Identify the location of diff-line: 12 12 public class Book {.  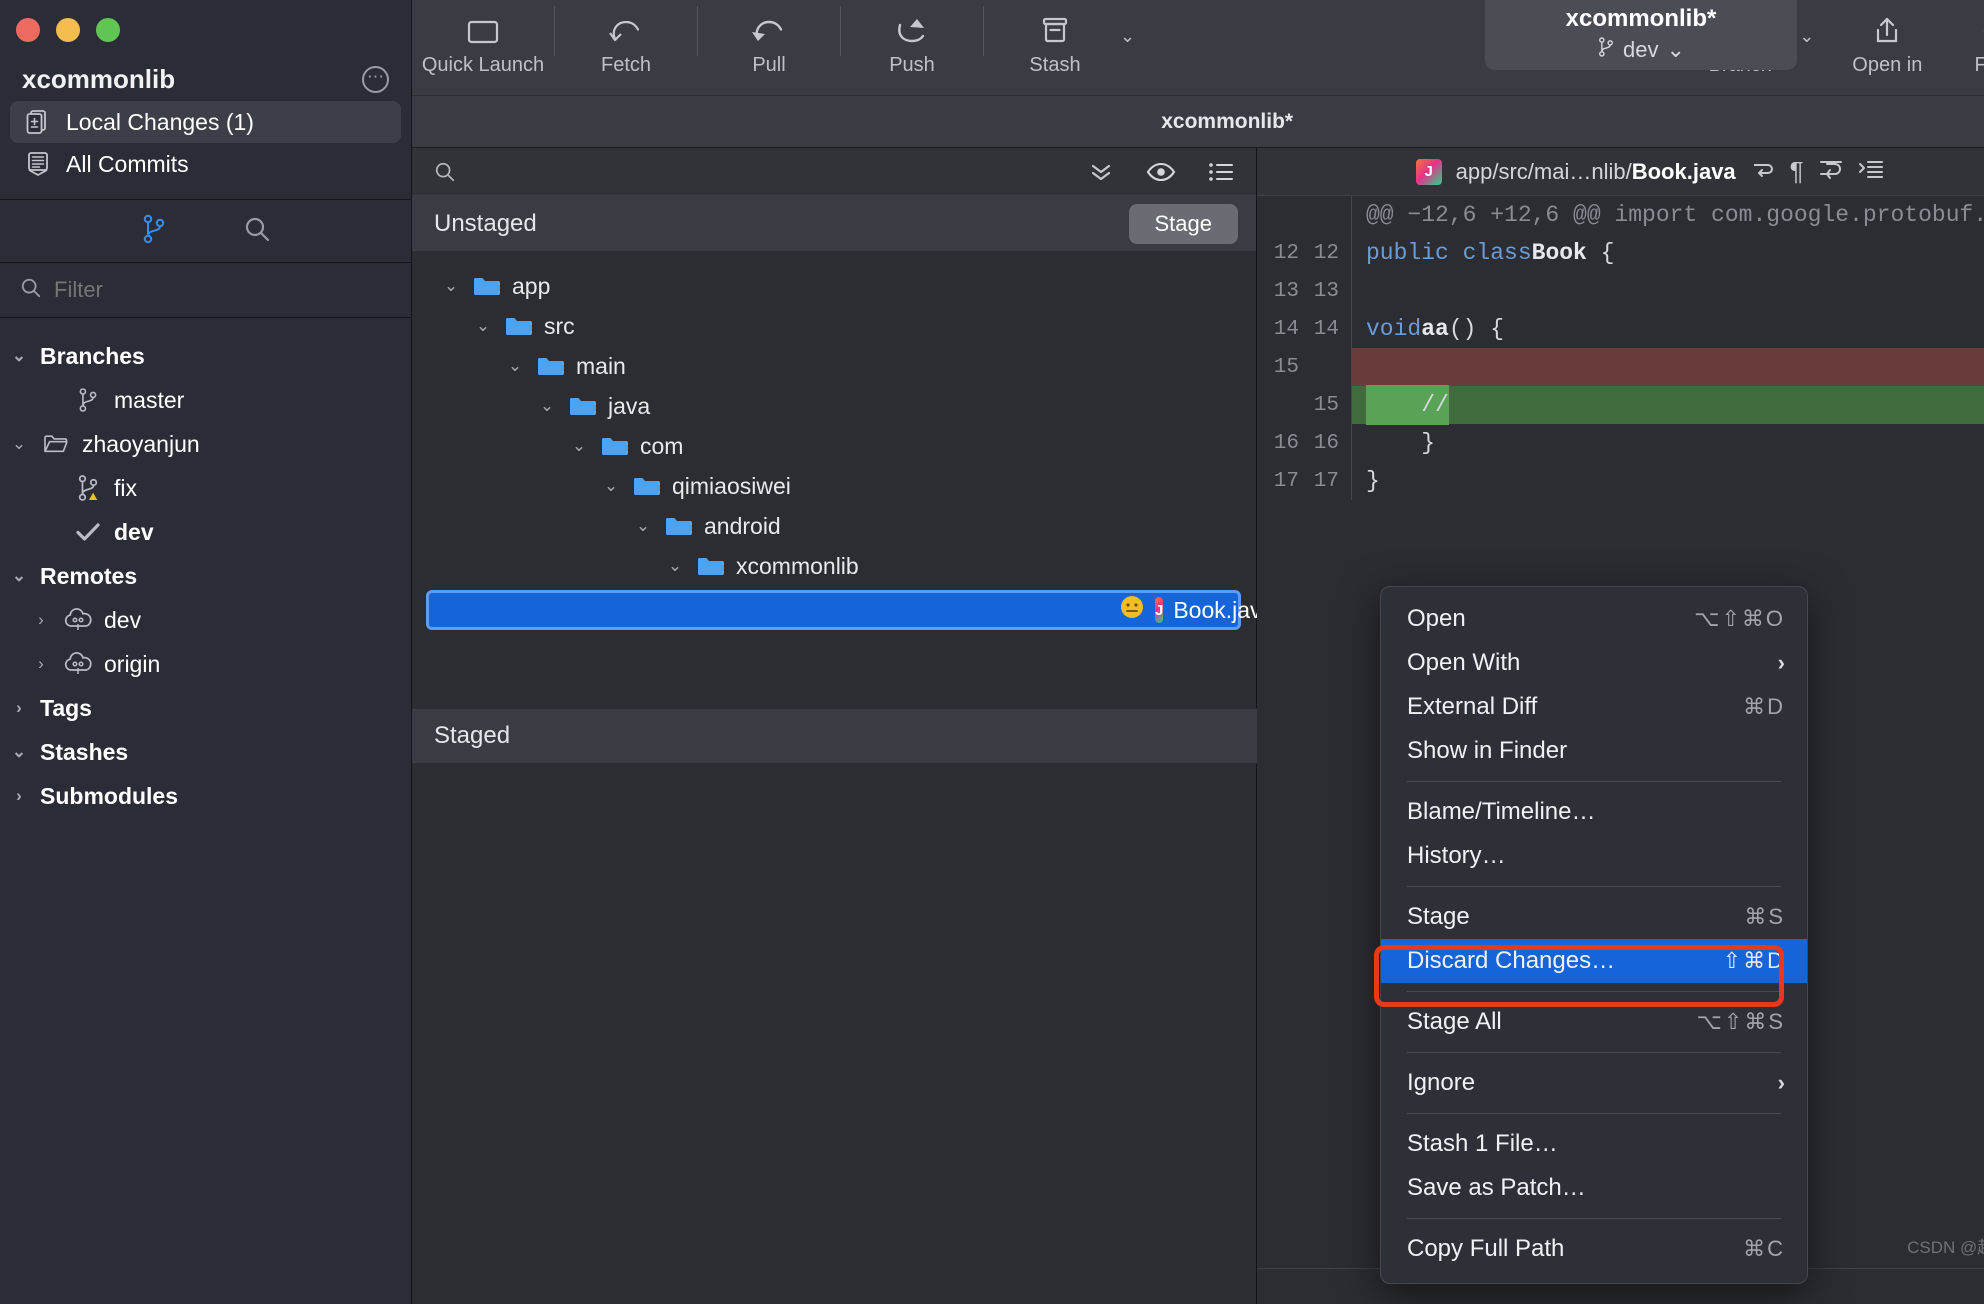
(1620, 253).